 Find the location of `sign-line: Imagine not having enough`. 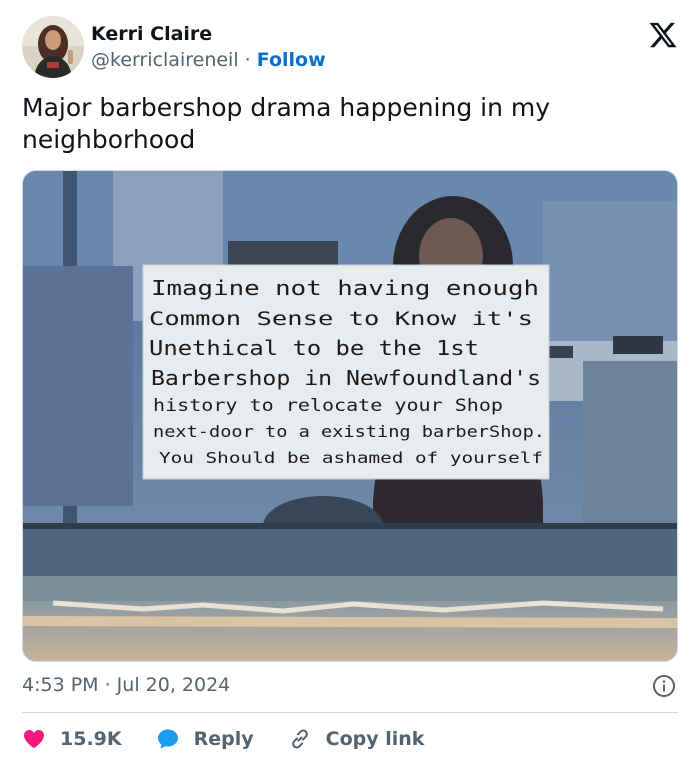

sign-line: Imagine not having enough is located at coordinates (345, 288).